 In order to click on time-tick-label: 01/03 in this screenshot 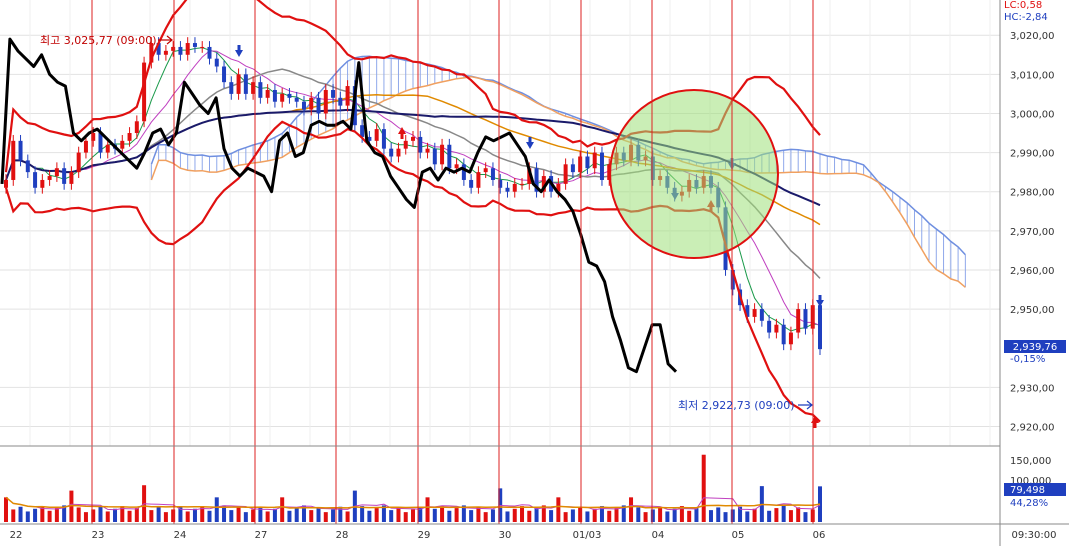, I will do `click(587, 535)`.